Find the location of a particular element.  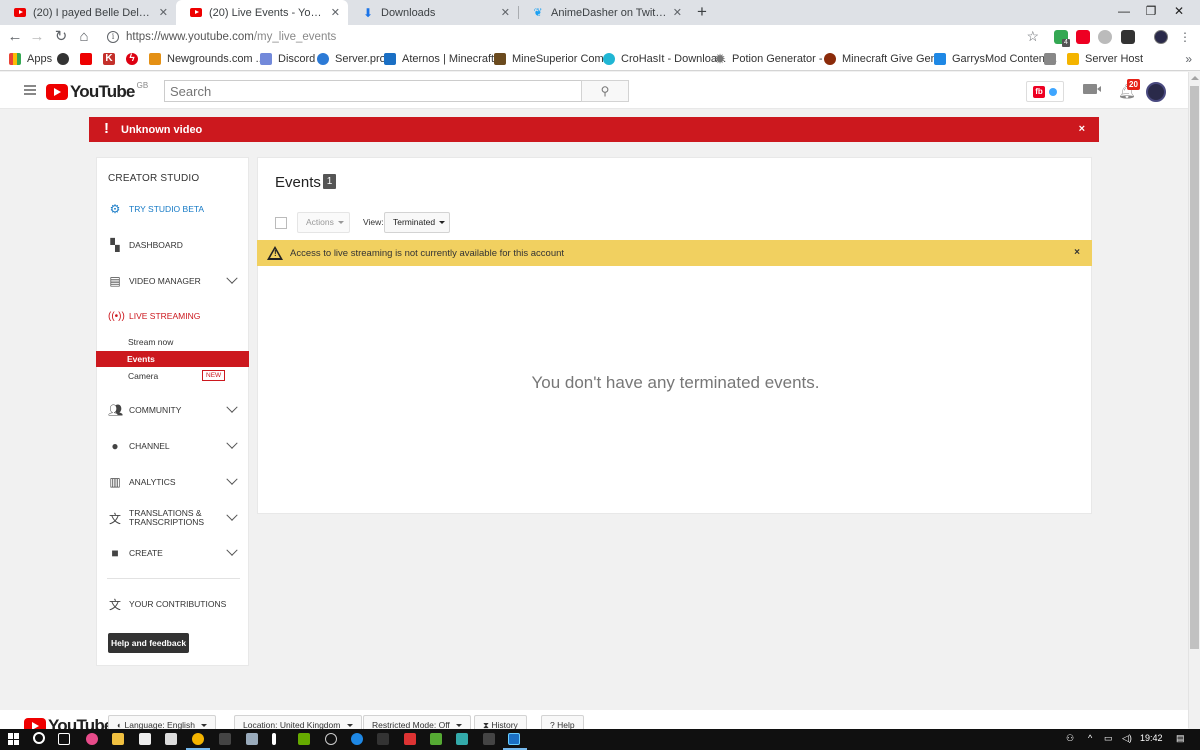

cortana-search-icon is located at coordinates (39, 738).